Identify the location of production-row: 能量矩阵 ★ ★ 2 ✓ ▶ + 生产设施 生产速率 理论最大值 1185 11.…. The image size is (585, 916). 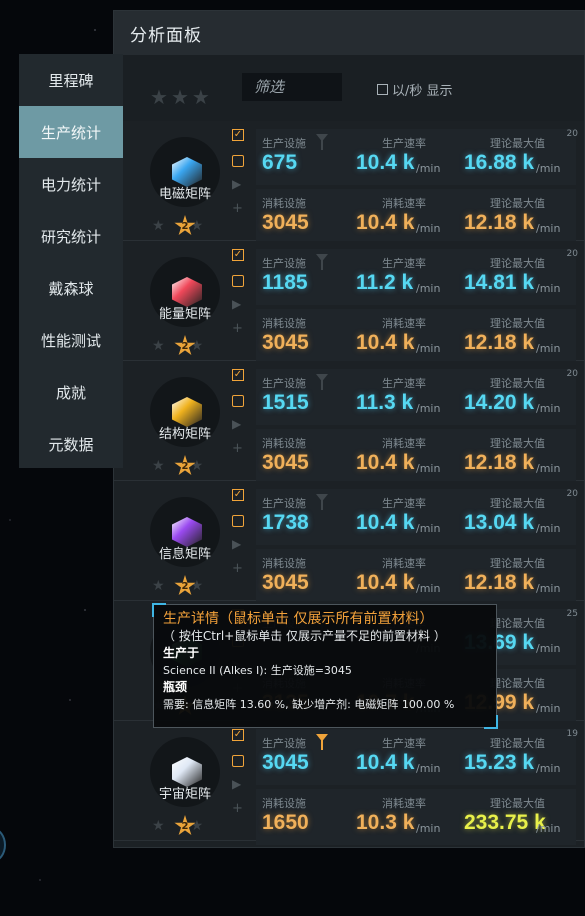
(349, 303).